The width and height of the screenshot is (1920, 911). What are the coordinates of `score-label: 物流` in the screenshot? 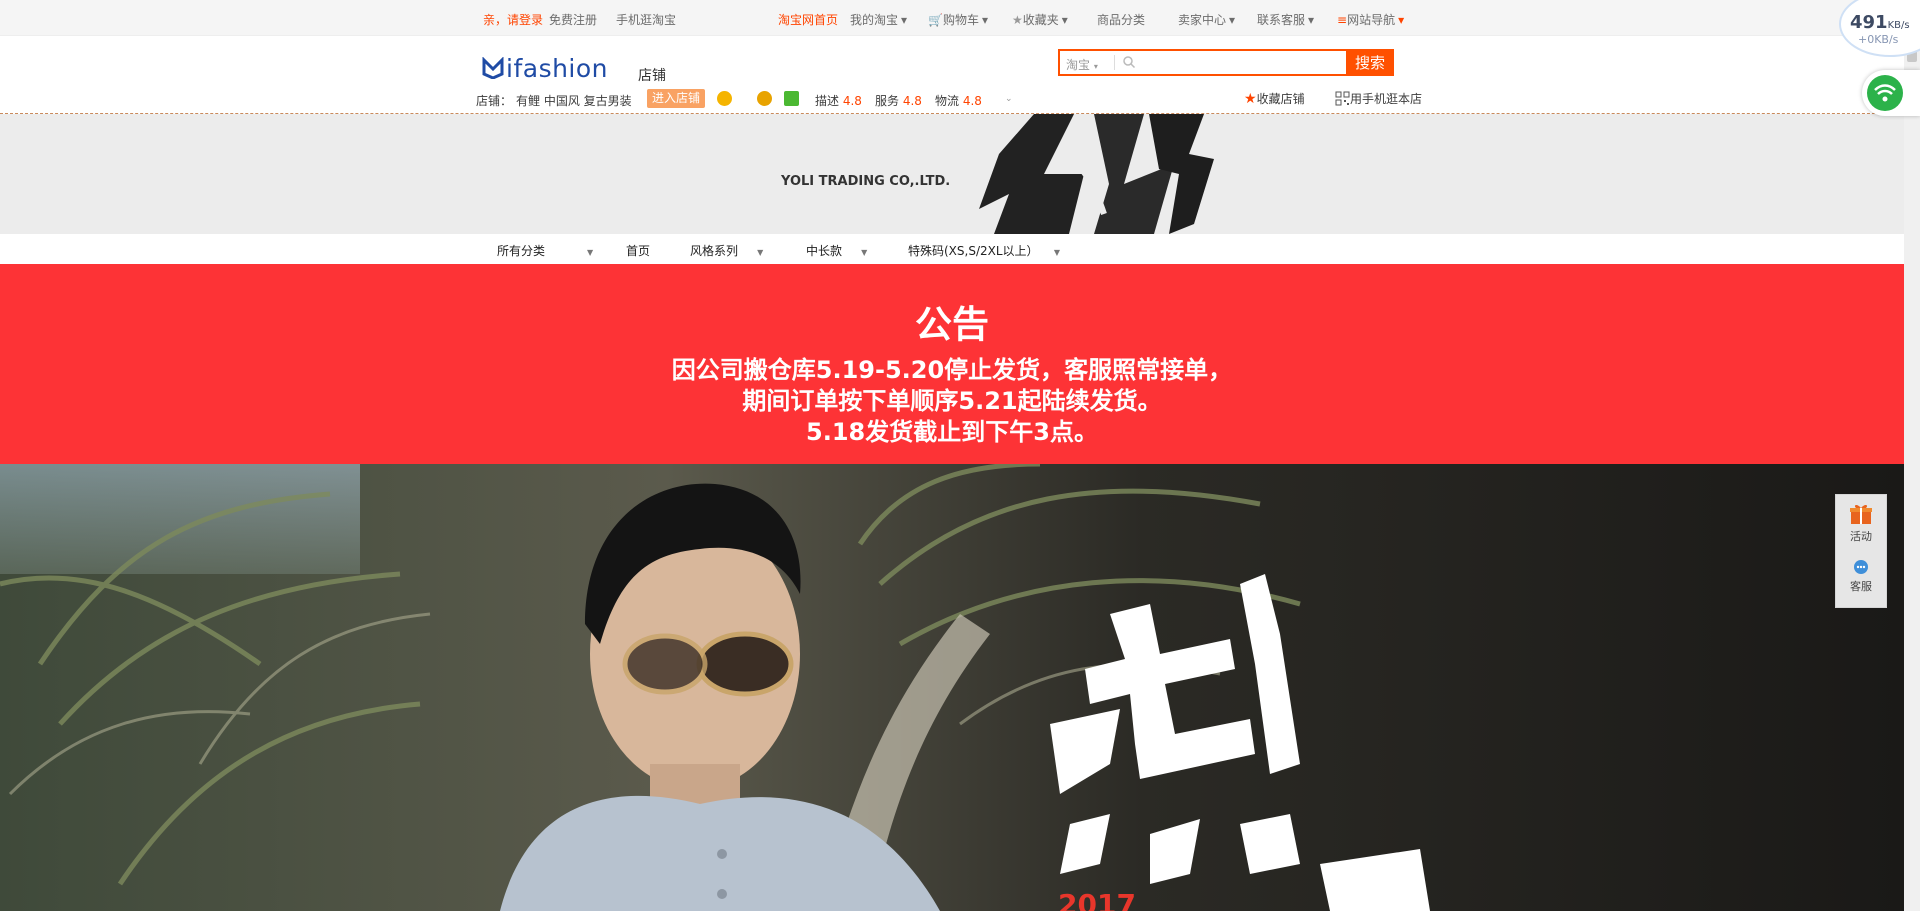 It's located at (947, 101).